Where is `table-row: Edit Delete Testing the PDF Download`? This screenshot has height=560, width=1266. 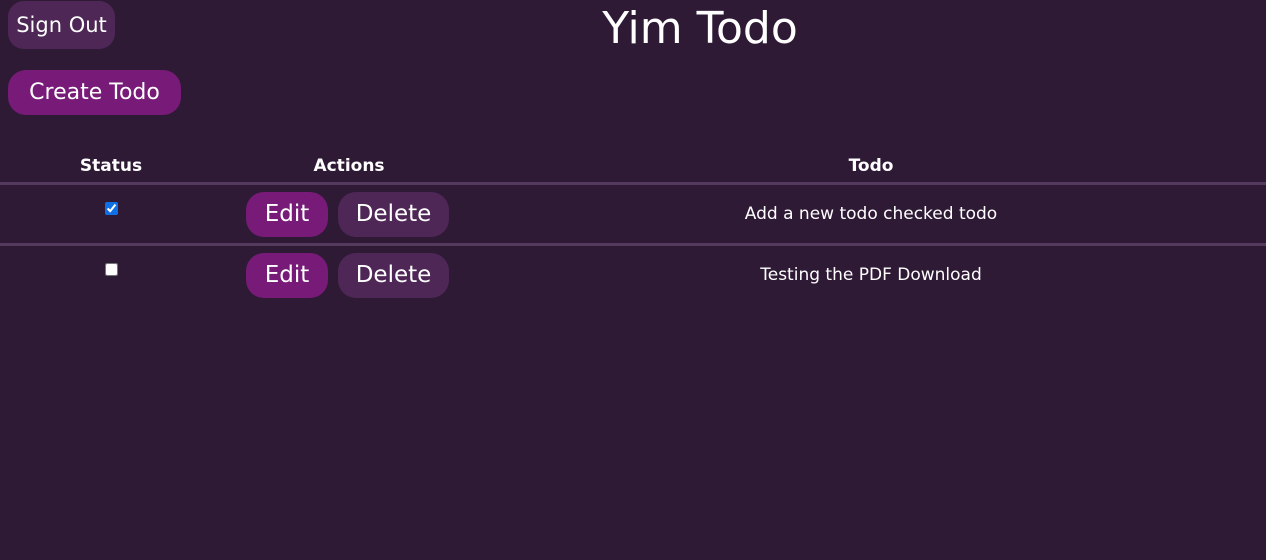
table-row: Edit Delete Testing the PDF Download is located at coordinates (633, 275).